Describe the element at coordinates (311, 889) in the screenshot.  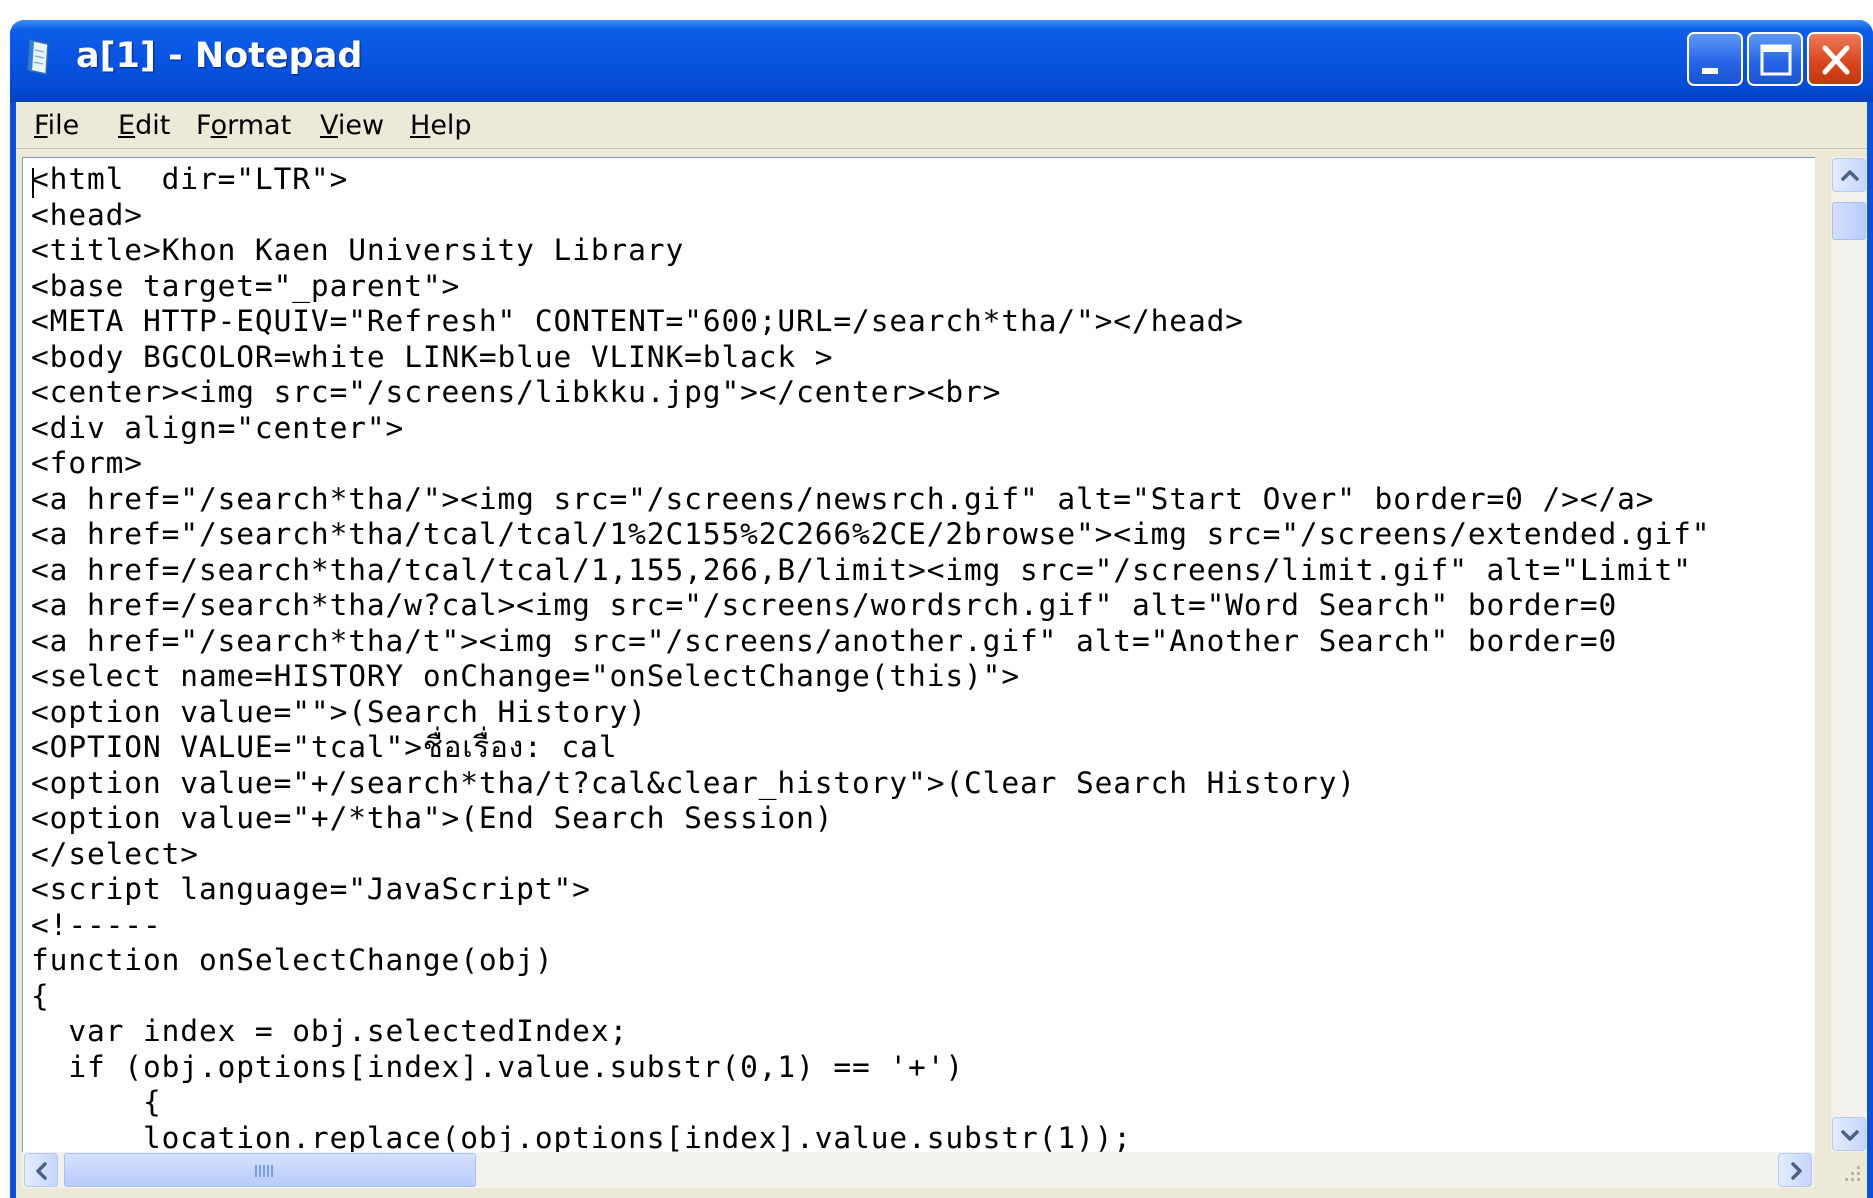
I see `code-line: <script language="JavaScript">` at that location.